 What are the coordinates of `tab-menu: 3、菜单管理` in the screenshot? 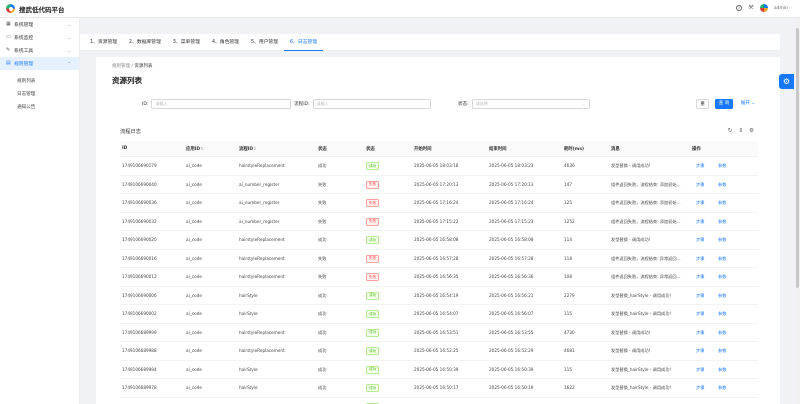 It's located at (186, 42).